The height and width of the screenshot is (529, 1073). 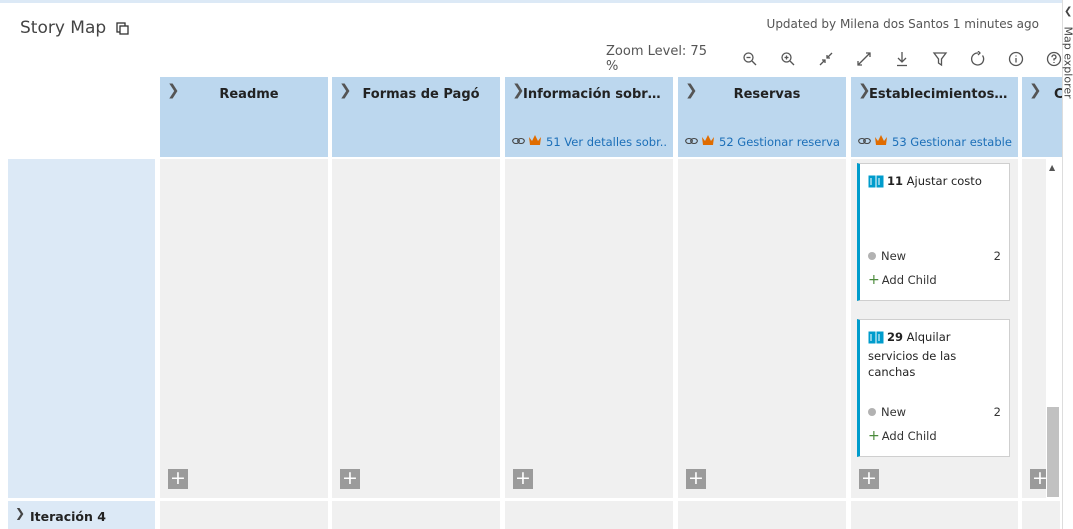 I want to click on refresh-icon, so click(x=978, y=59).